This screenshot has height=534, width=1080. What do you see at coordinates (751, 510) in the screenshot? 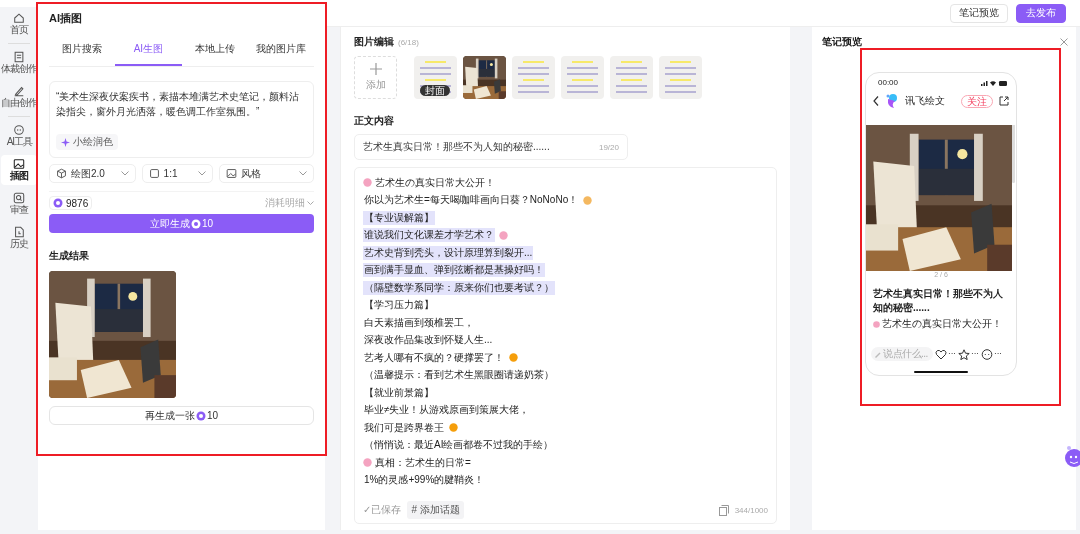
I see `char-count: 344/1000` at bounding box center [751, 510].